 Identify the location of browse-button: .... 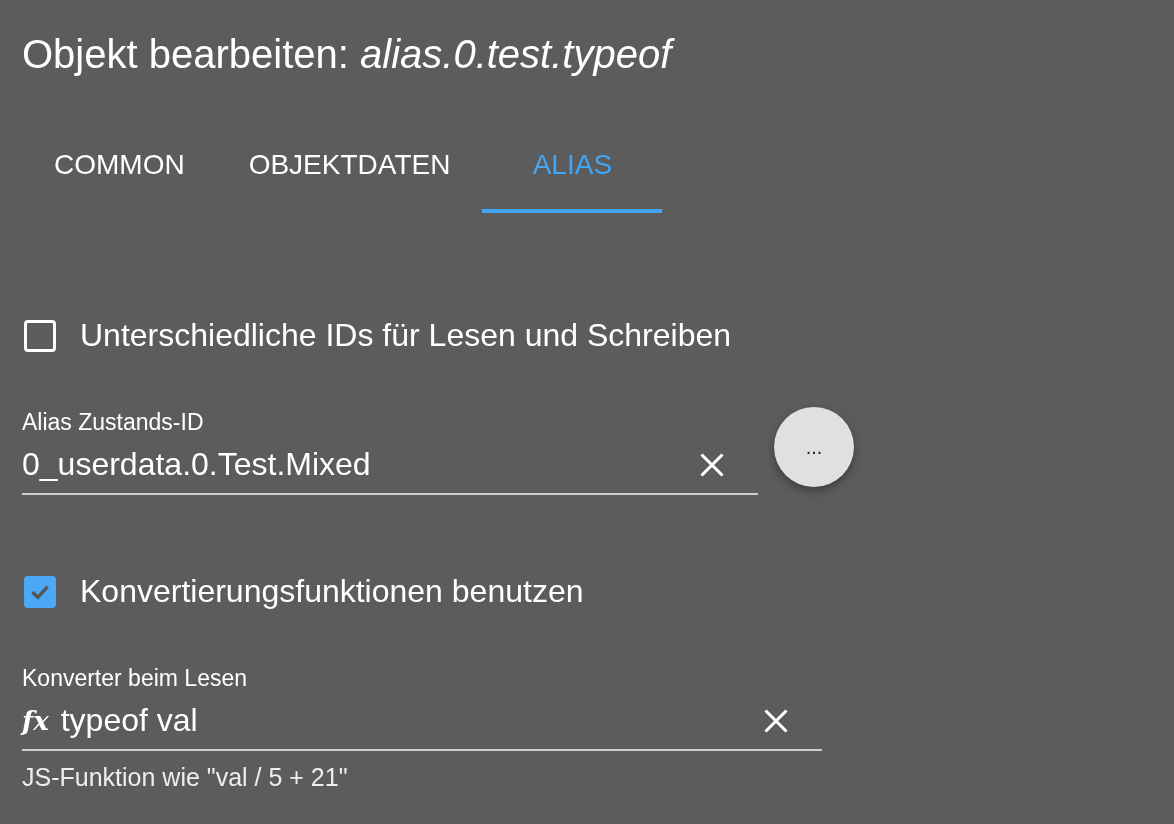
(814, 447).